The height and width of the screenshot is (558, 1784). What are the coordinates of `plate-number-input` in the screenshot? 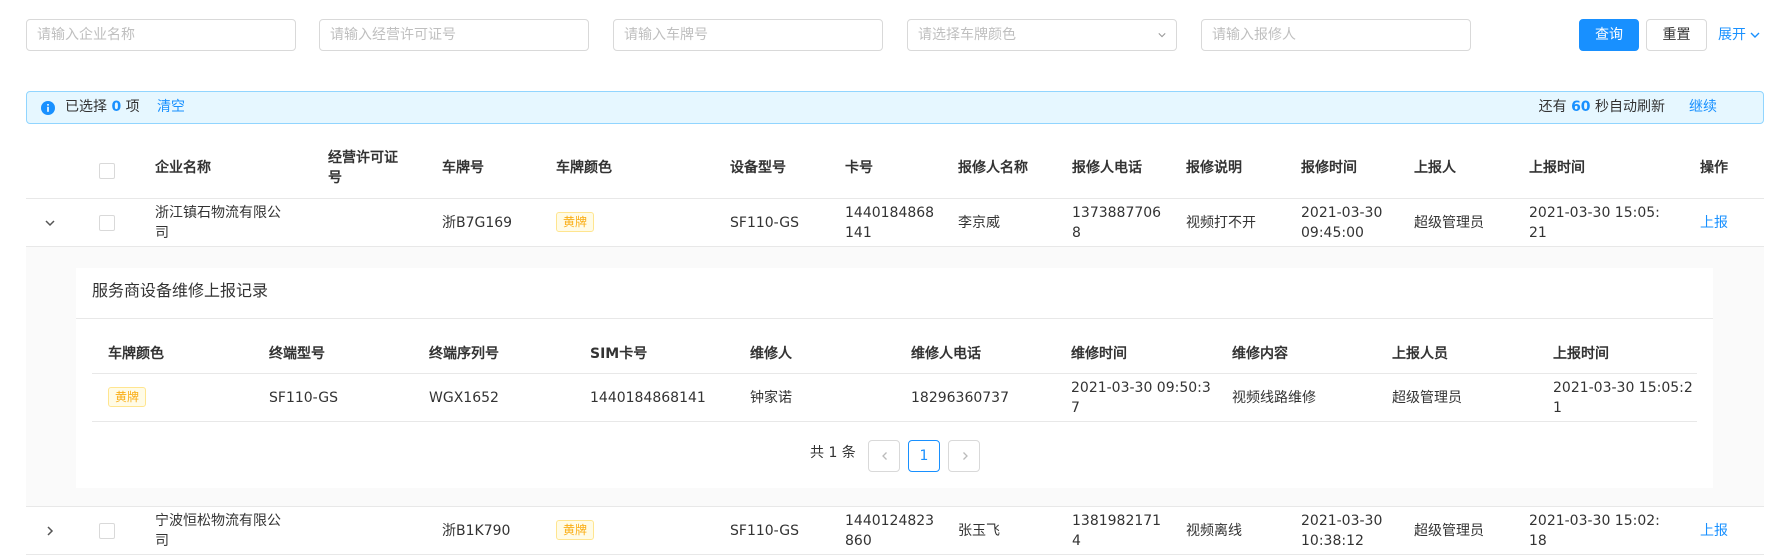 It's located at (748, 35).